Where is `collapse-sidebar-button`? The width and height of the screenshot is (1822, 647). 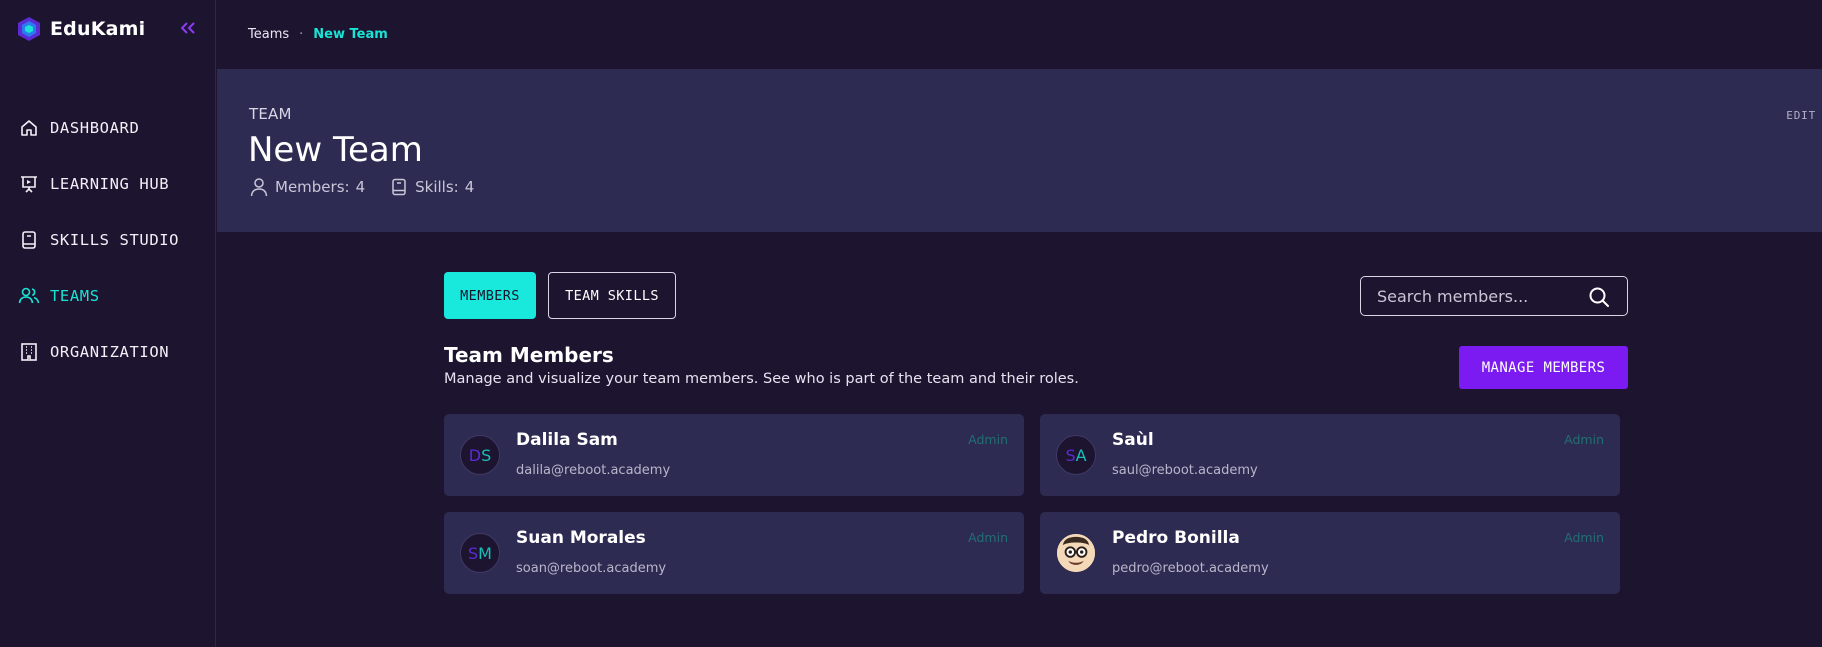 collapse-sidebar-button is located at coordinates (188, 28).